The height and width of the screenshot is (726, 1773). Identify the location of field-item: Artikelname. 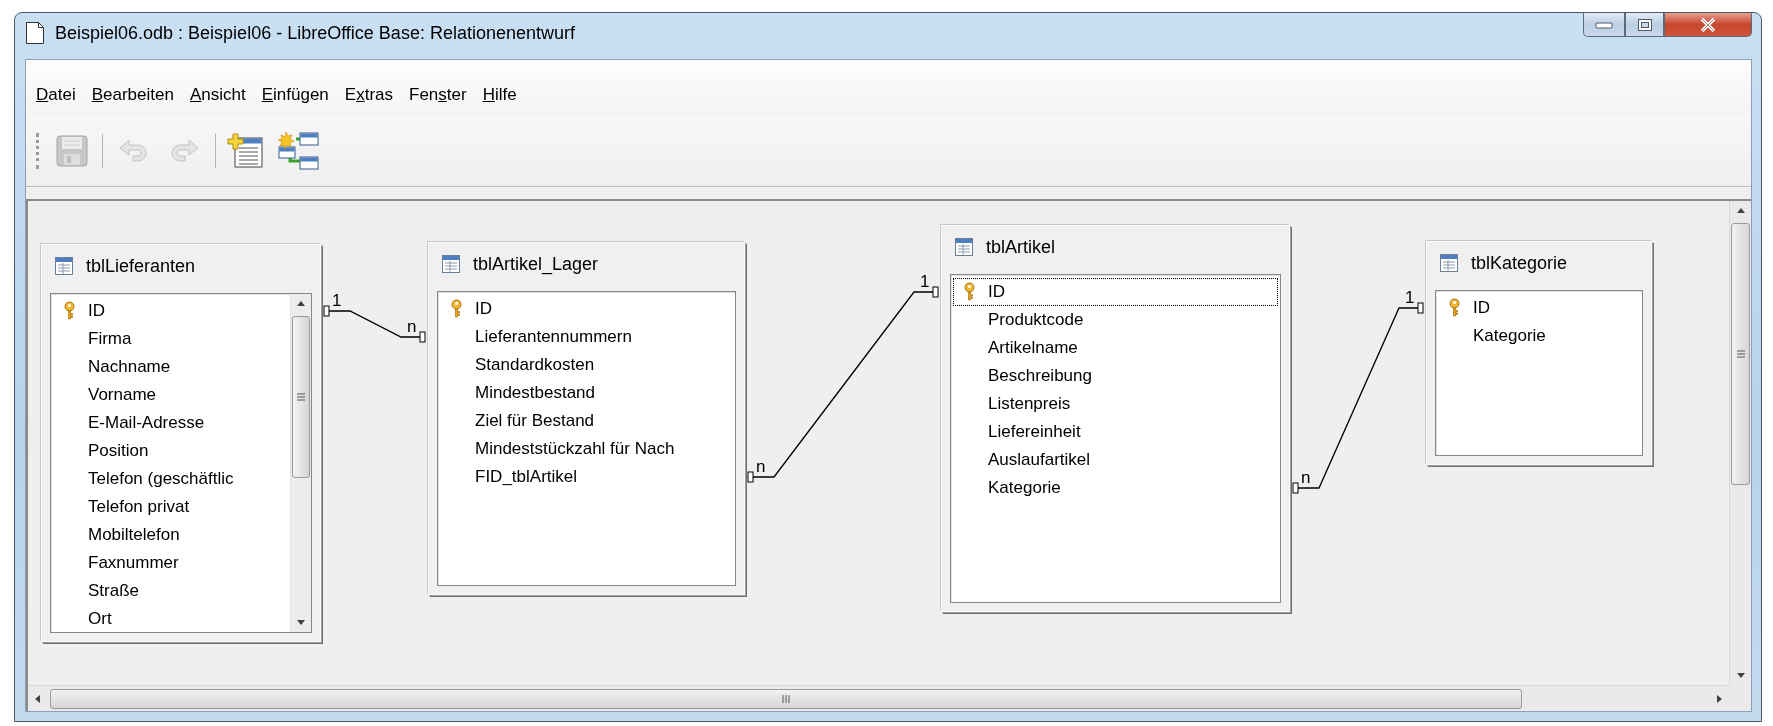
(1115, 348).